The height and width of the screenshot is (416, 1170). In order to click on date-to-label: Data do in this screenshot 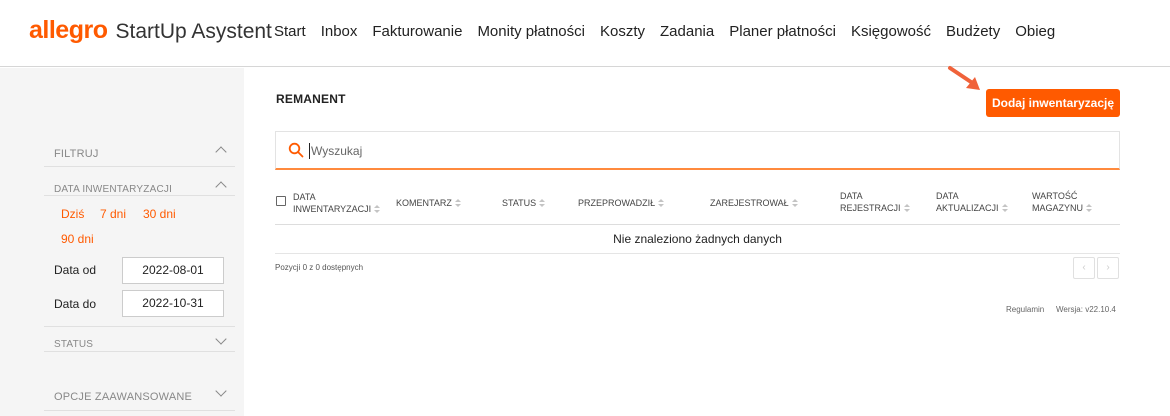, I will do `click(75, 304)`.